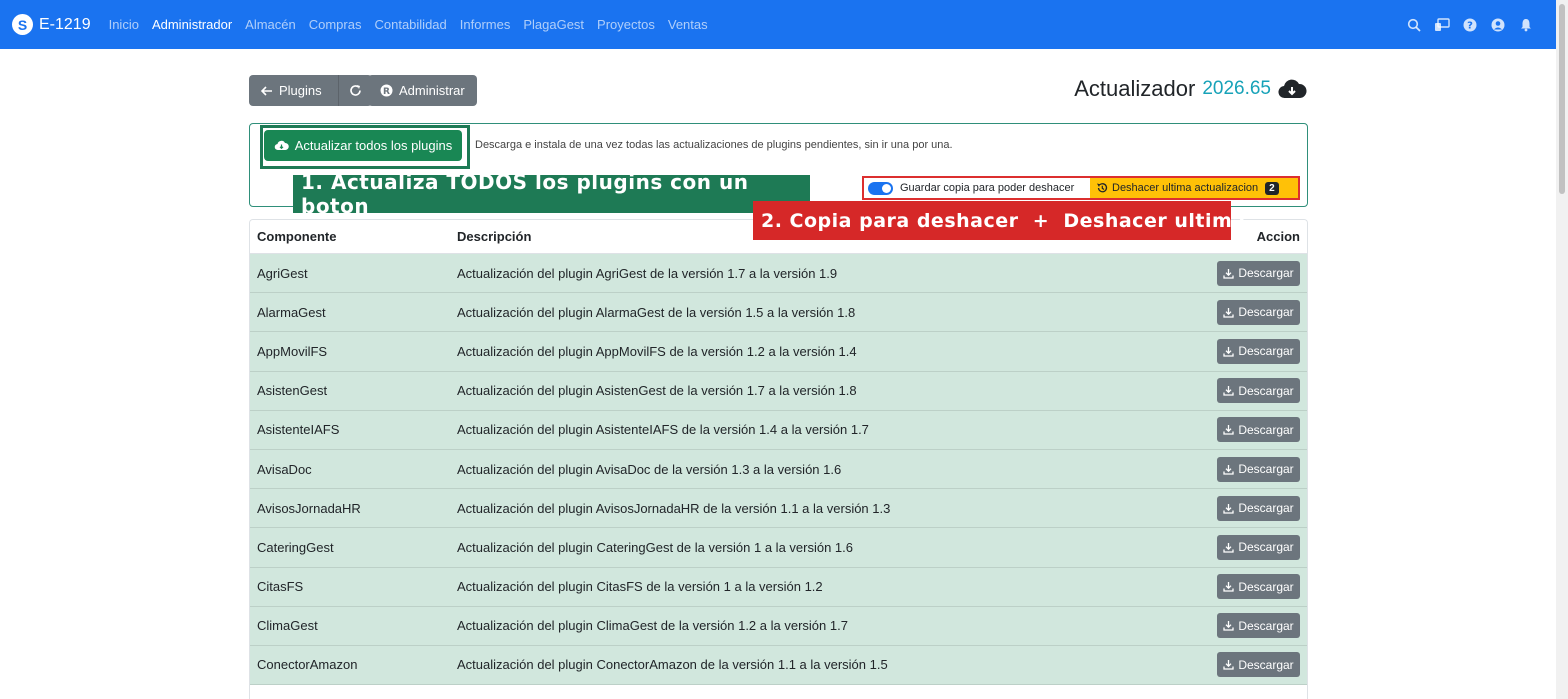  Describe the element at coordinates (386, 90) in the screenshot. I see `admin-r-icon: R` at that location.